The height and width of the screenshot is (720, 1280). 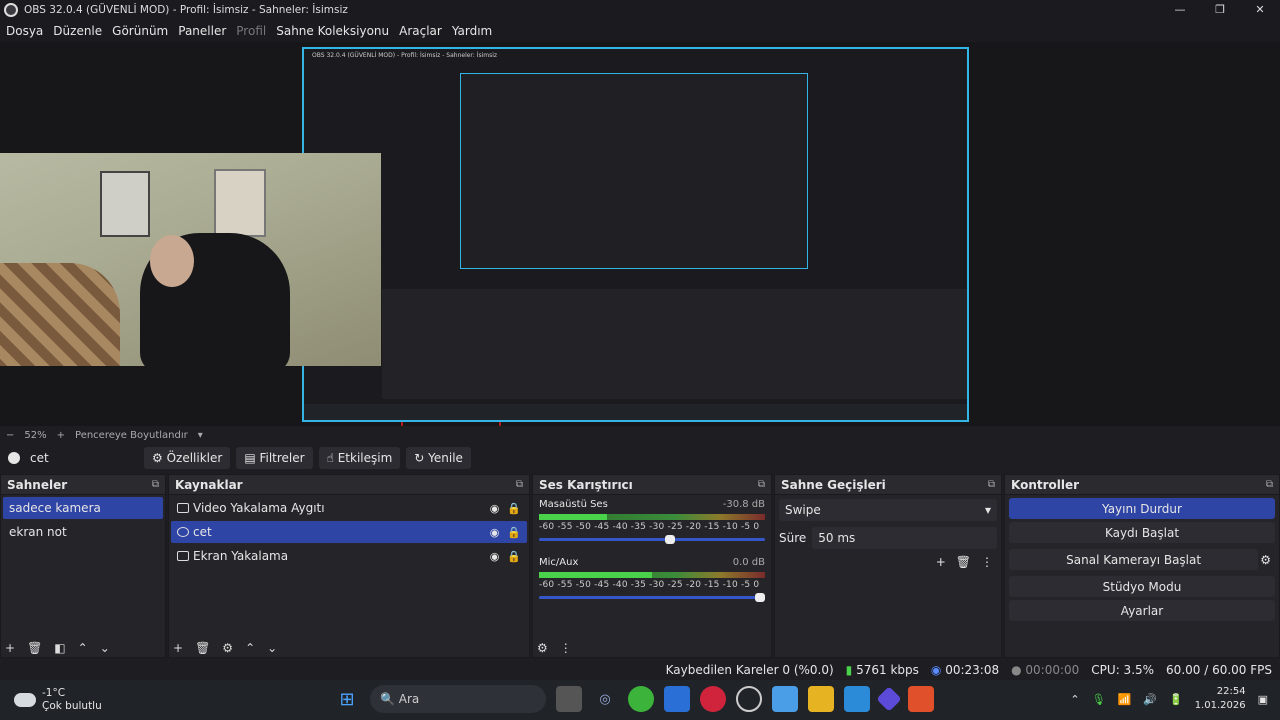 What do you see at coordinates (1142, 610) in the screenshot?
I see `settings-button: Ayarlar` at bounding box center [1142, 610].